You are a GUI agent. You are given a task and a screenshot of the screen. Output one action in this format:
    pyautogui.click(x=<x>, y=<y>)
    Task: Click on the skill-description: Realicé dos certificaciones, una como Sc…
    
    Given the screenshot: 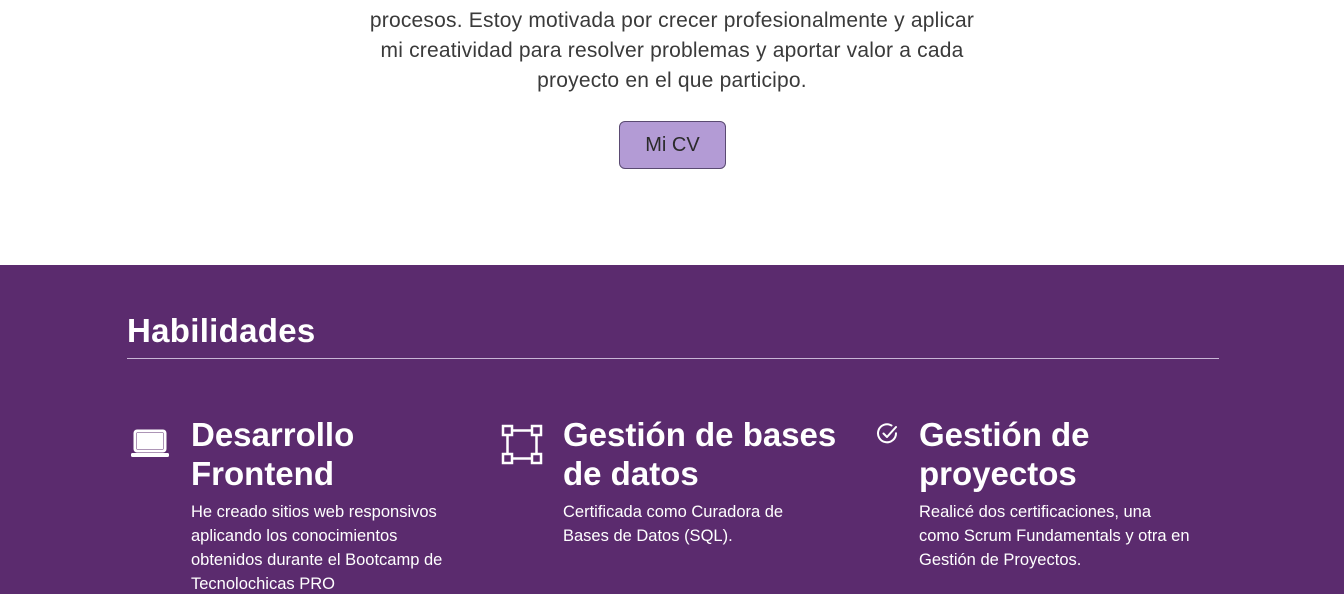 What is the action you would take?
    pyautogui.click(x=1054, y=536)
    